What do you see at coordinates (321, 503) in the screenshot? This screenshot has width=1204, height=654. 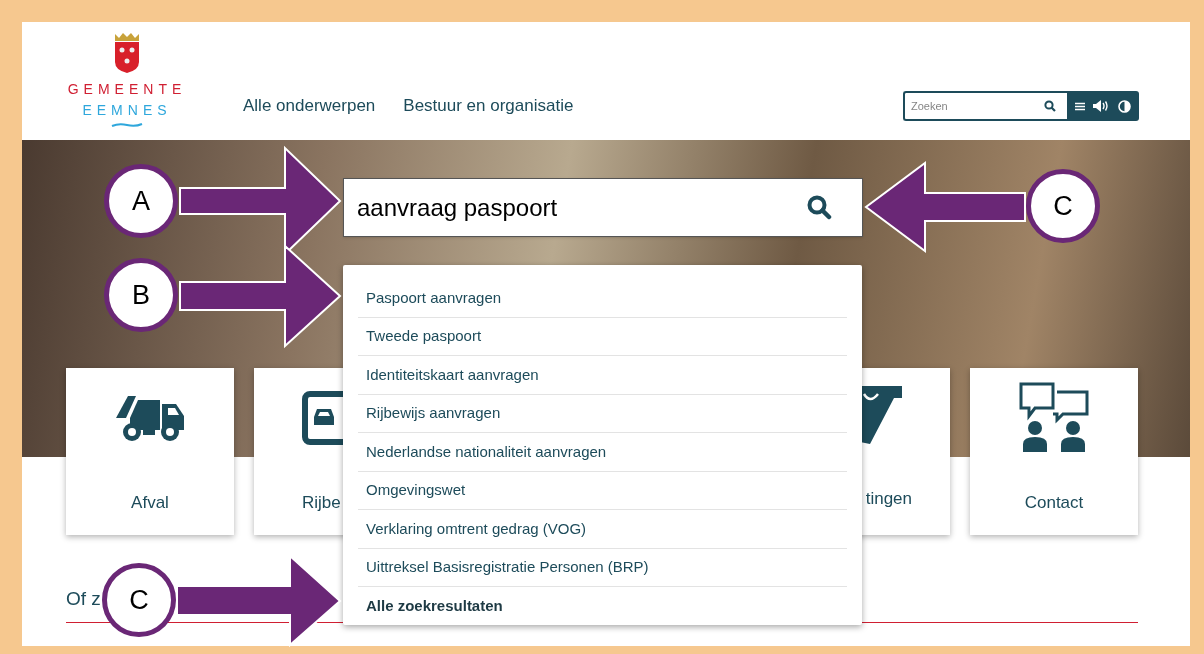 I see `tile-label: Rijbe` at bounding box center [321, 503].